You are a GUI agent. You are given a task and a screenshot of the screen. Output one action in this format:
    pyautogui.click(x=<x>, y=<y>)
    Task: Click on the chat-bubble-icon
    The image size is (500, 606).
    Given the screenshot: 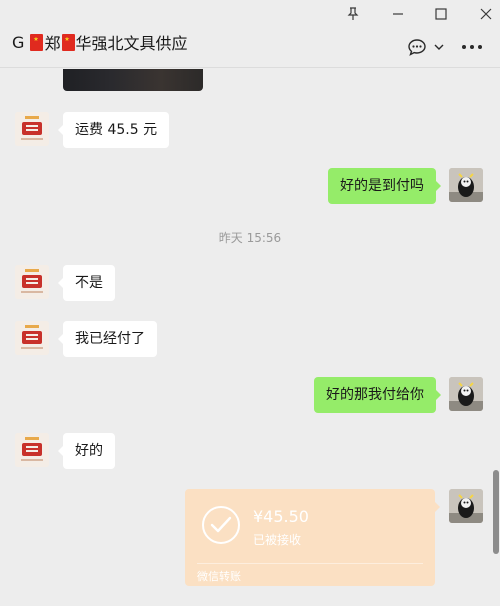 What is the action you would take?
    pyautogui.click(x=417, y=47)
    